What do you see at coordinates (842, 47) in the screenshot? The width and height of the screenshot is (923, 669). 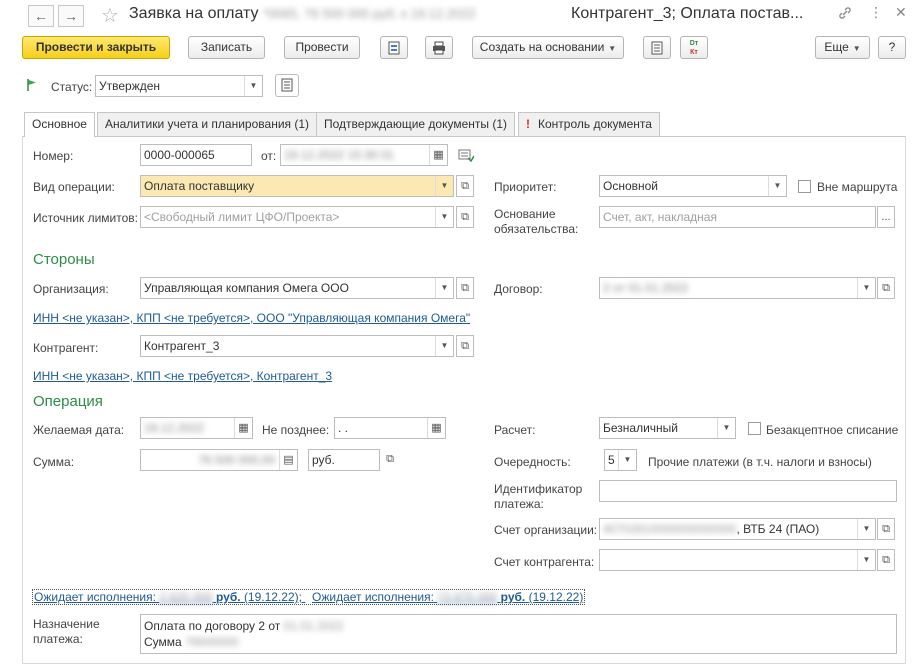 I see `more-button: Еще ▼` at bounding box center [842, 47].